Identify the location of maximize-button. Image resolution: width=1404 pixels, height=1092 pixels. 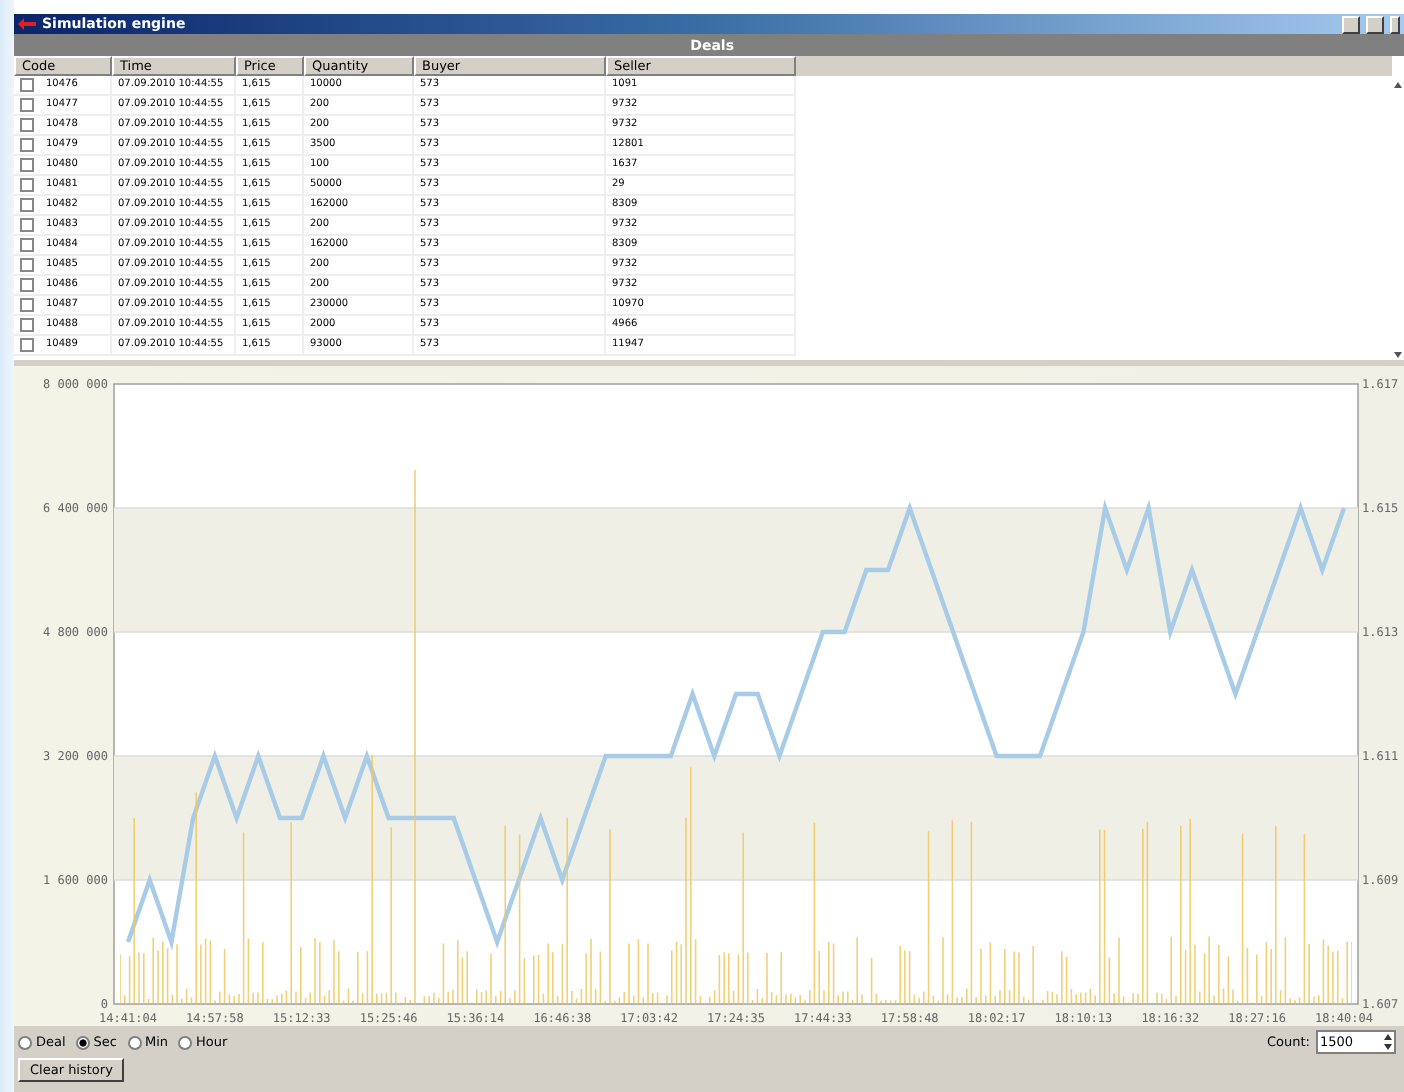
(1375, 24).